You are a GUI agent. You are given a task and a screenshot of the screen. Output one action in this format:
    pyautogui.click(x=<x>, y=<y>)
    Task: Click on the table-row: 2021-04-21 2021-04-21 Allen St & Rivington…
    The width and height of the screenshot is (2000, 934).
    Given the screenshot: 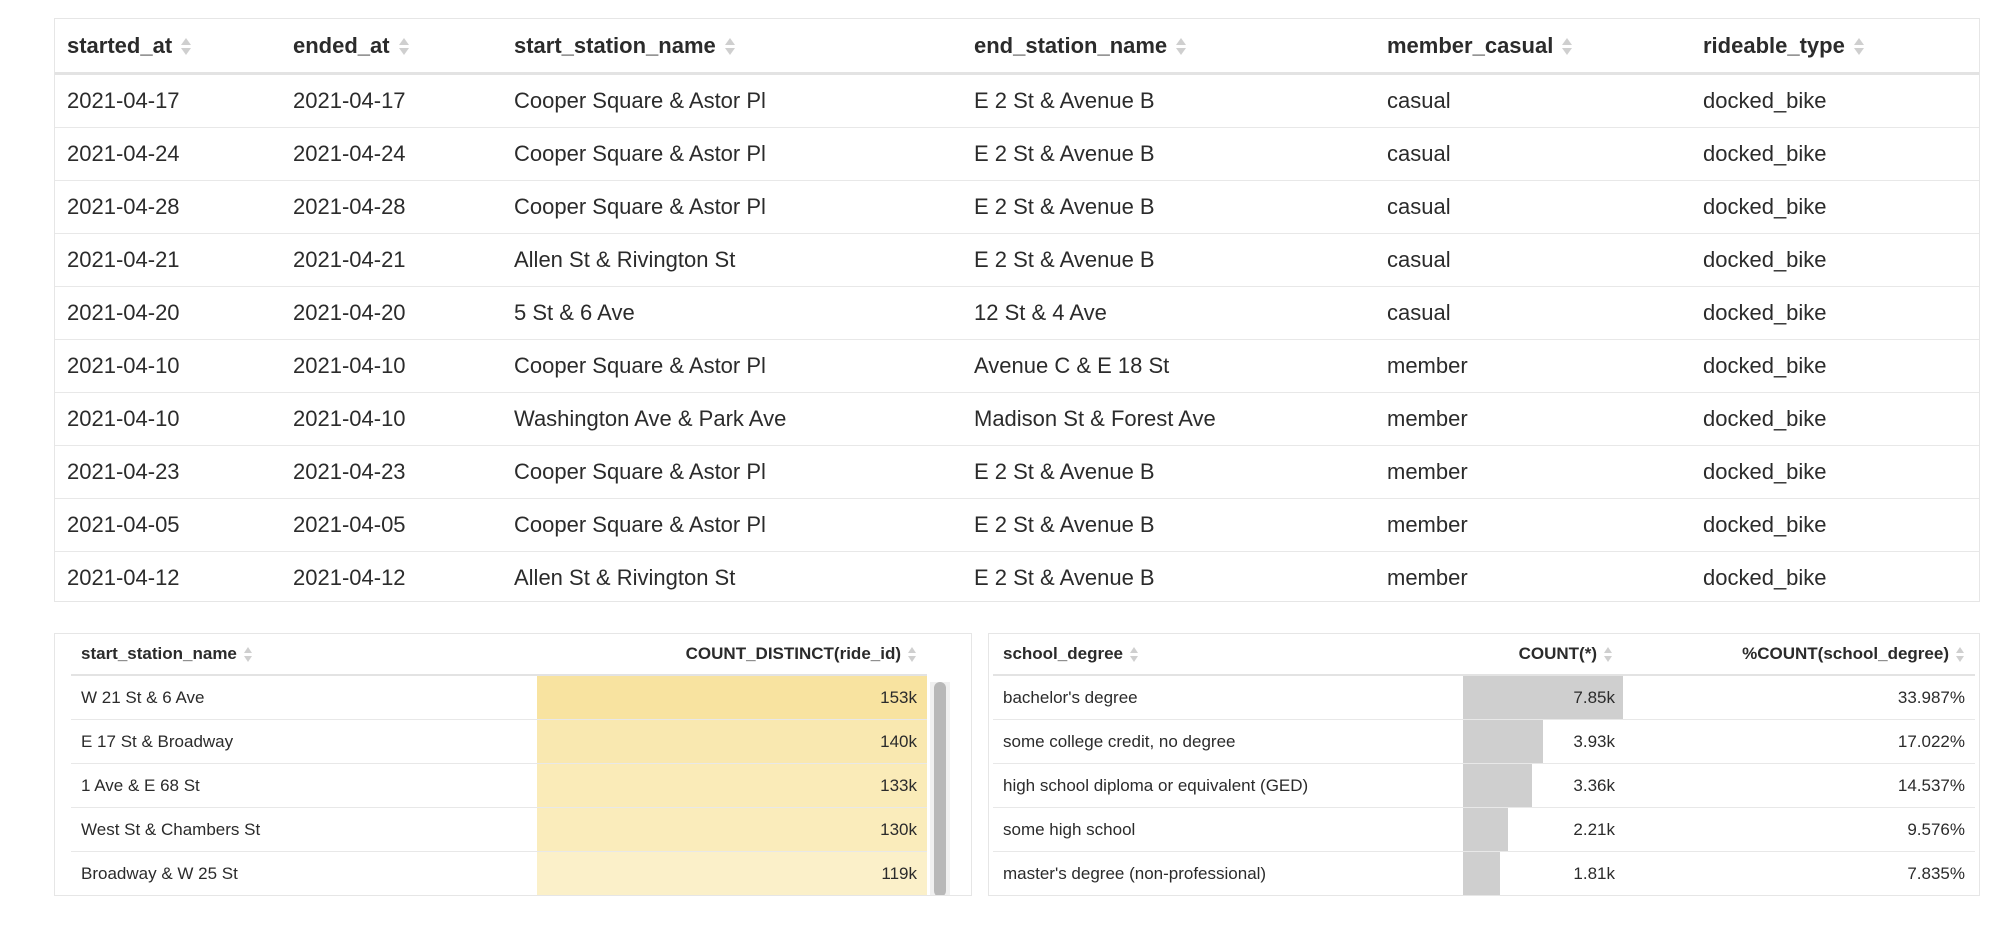 What is the action you would take?
    pyautogui.click(x=1017, y=260)
    